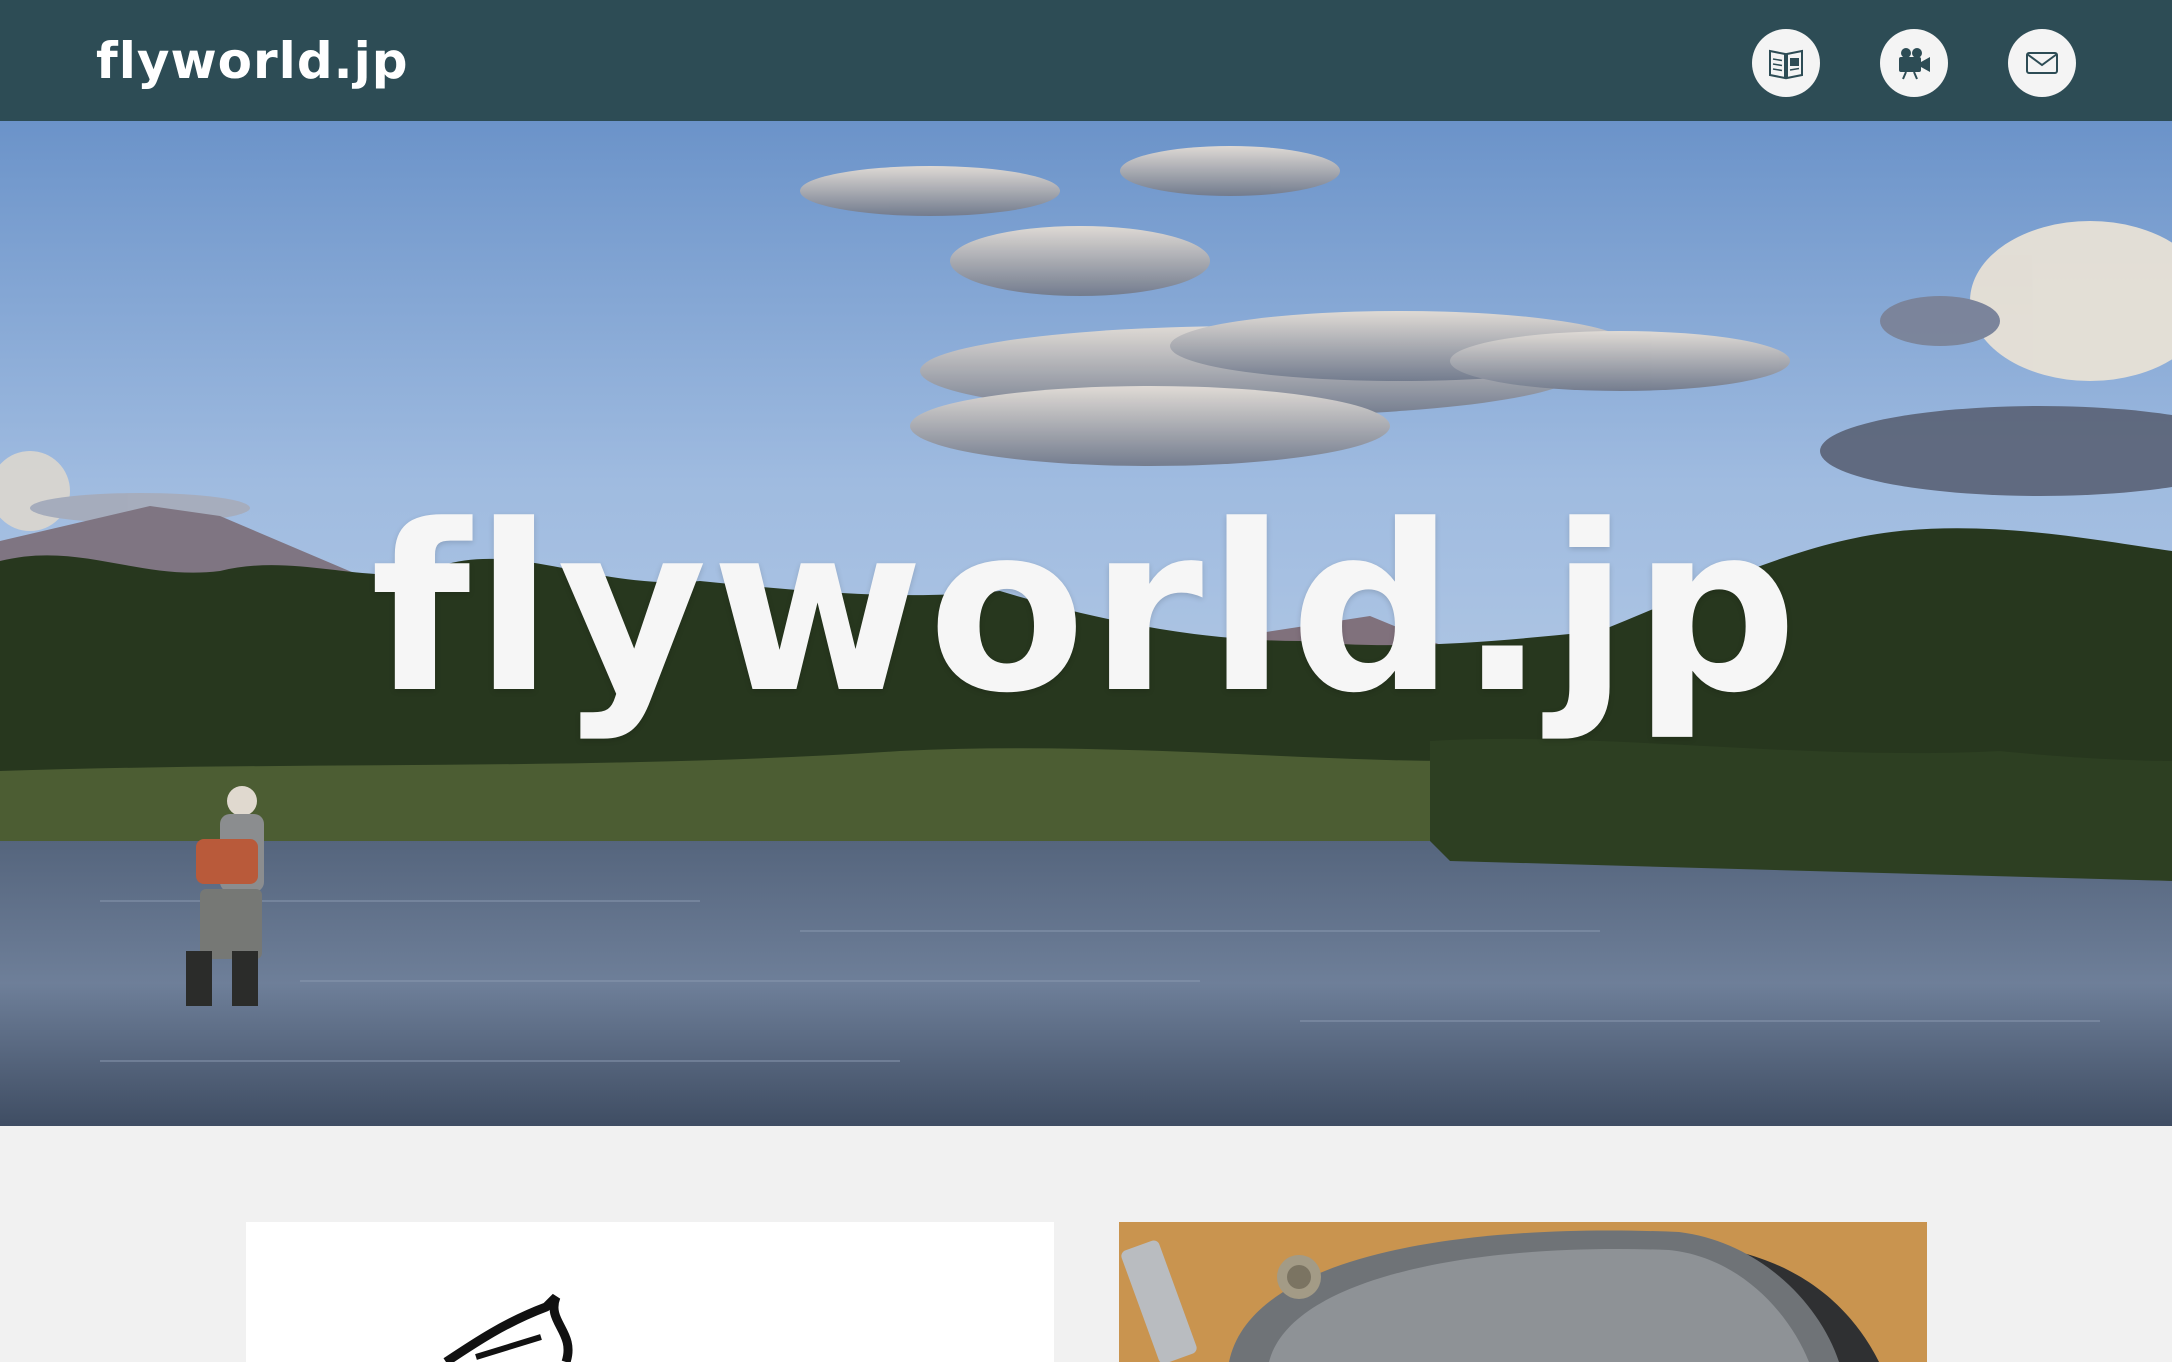 Image resolution: width=2172 pixels, height=1362 pixels. Describe the element at coordinates (1086, 610) in the screenshot. I see `hero-title: flyworld.jp` at that location.